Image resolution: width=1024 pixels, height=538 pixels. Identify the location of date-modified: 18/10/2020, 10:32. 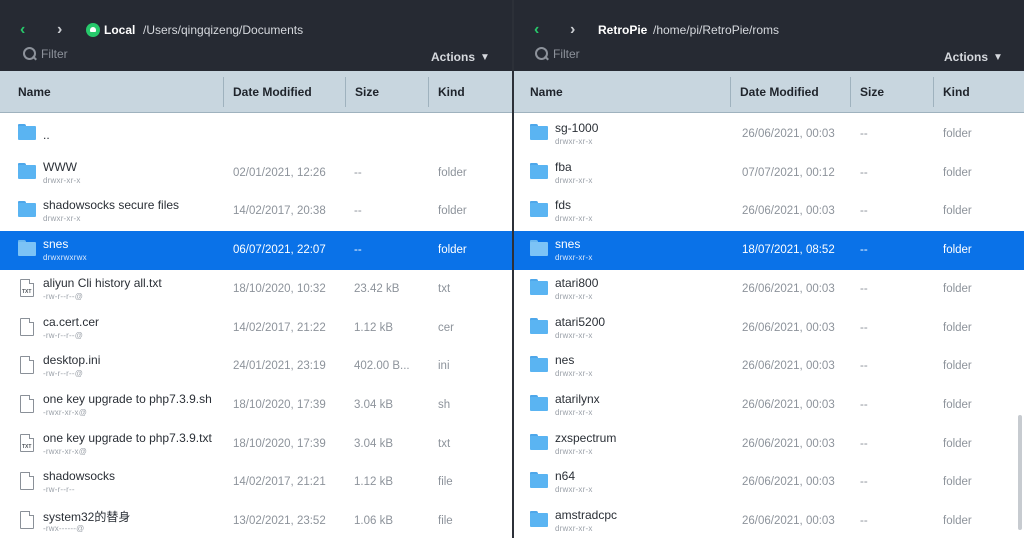
(279, 288).